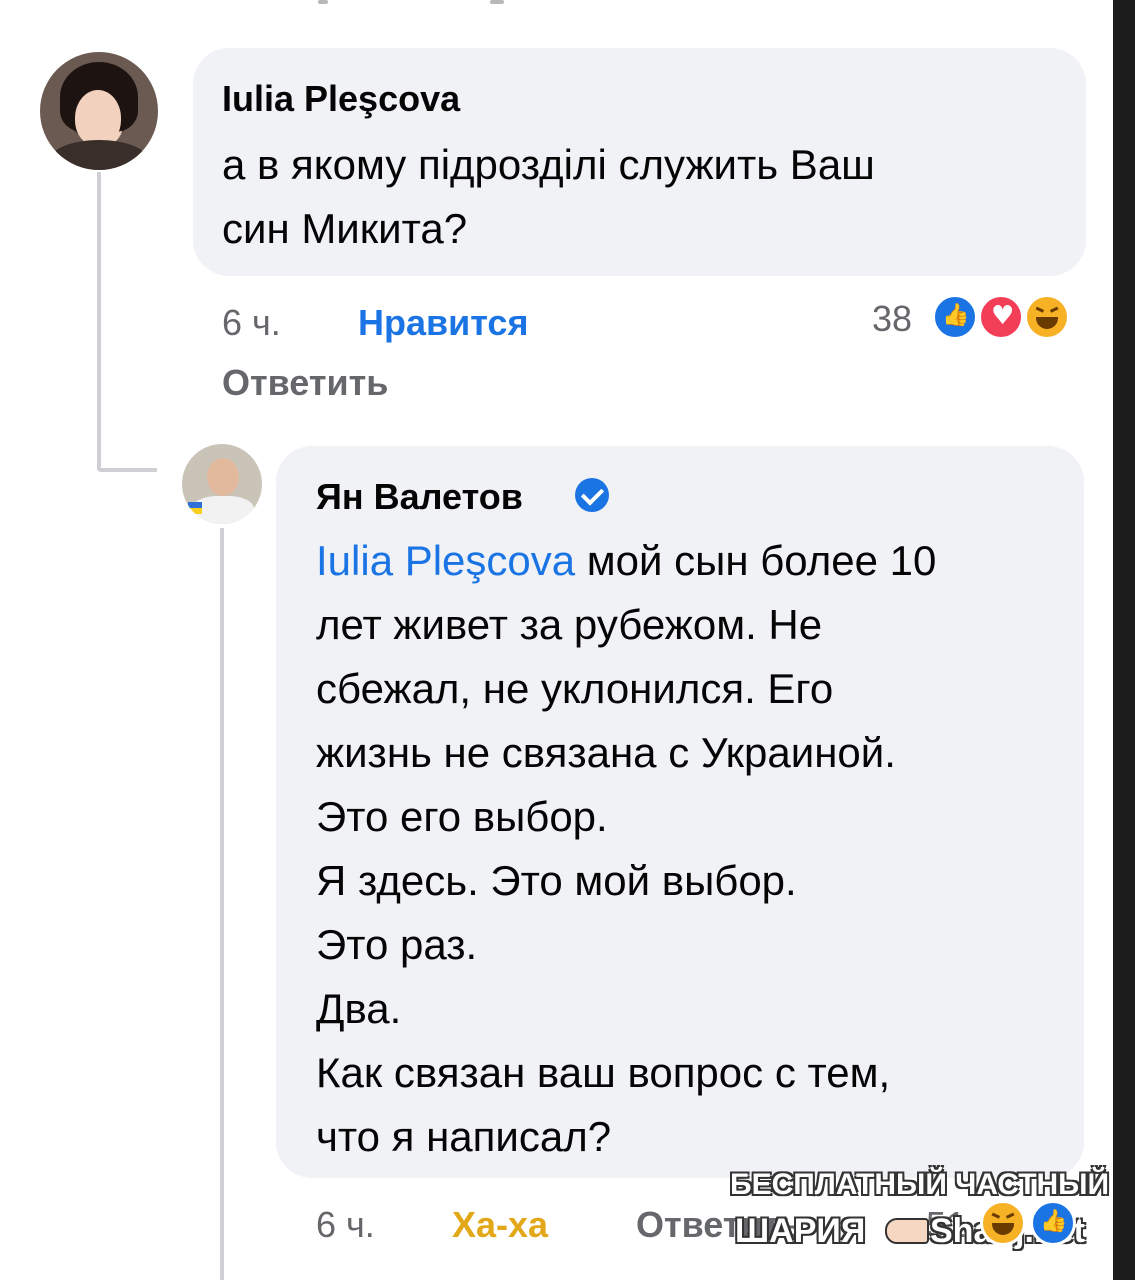 Image resolution: width=1135 pixels, height=1280 pixels. I want to click on comment-text-line: а в якому підрозділі служить Ваш, so click(548, 164).